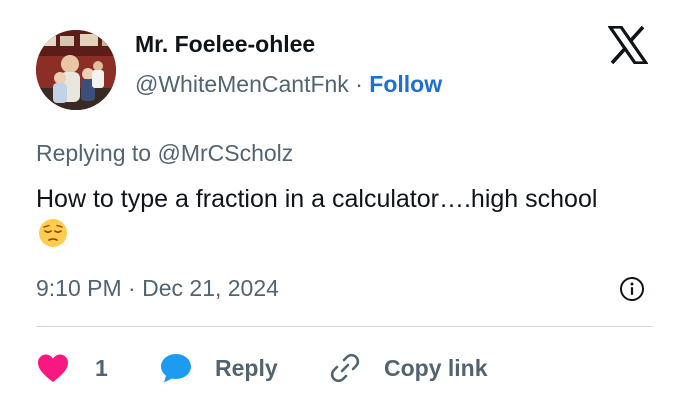  I want to click on replying-prefix: Replying to, so click(97, 153).